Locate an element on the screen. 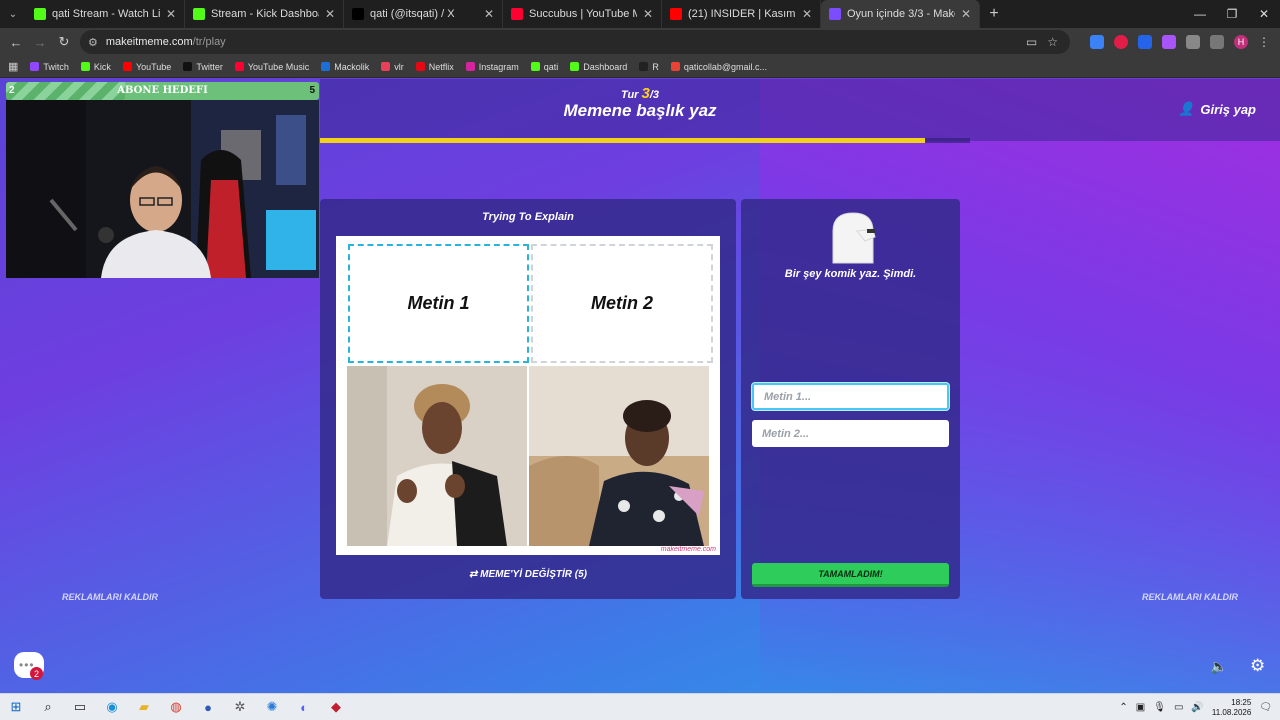  speaker-icon: 🔊 is located at coordinates (1197, 707).